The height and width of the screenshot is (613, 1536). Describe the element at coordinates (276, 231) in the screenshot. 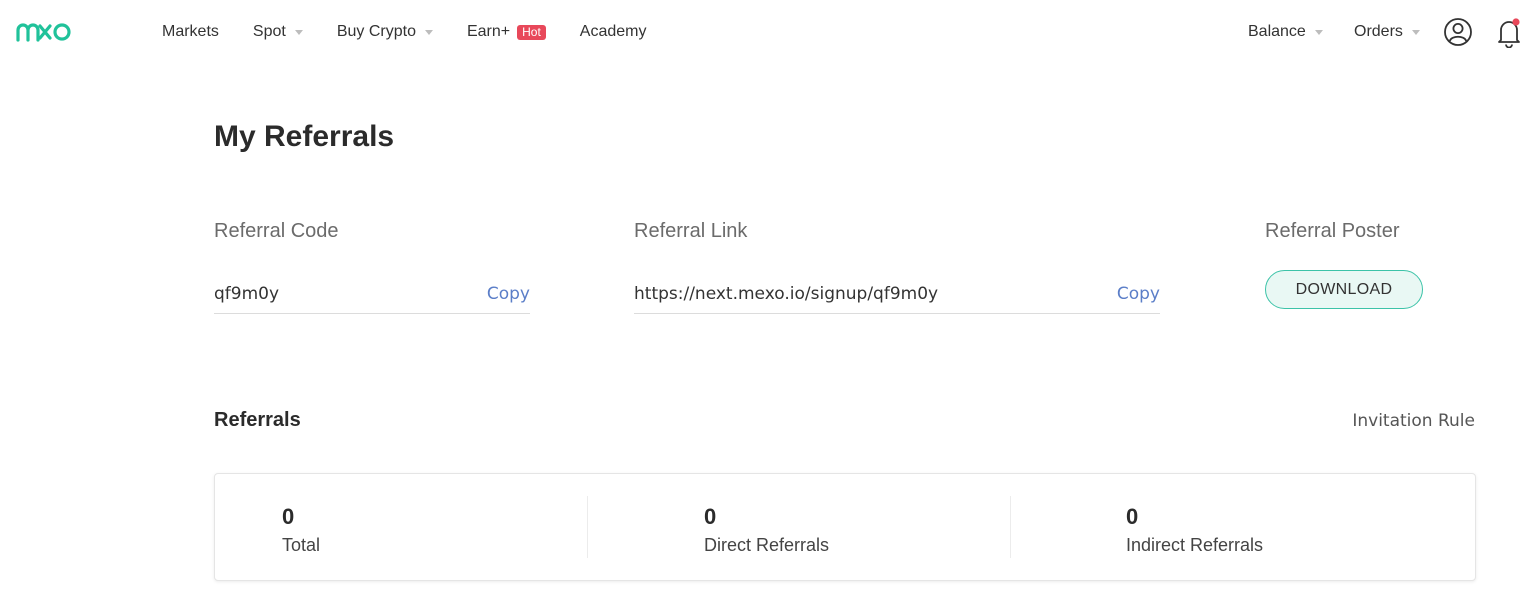

I see `referral-code-label: Referral Code` at that location.